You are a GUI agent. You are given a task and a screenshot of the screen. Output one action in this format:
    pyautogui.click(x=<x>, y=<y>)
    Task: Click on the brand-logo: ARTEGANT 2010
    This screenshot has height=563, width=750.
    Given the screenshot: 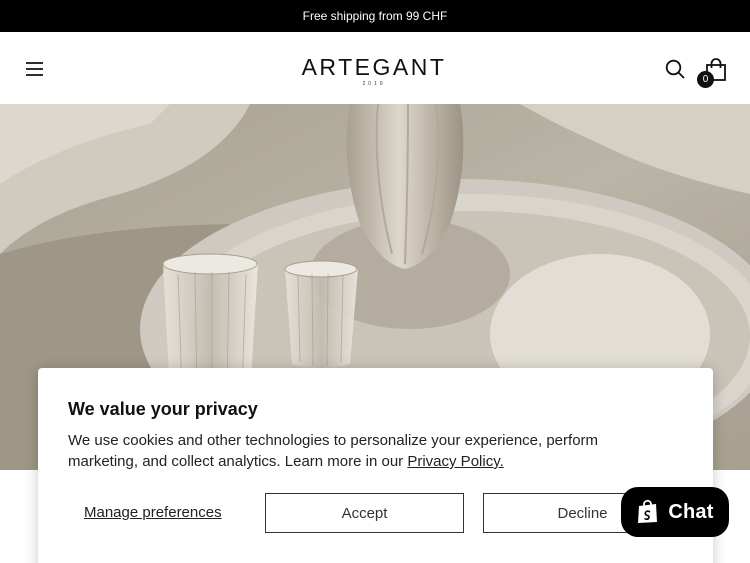 What is the action you would take?
    pyautogui.click(x=374, y=72)
    